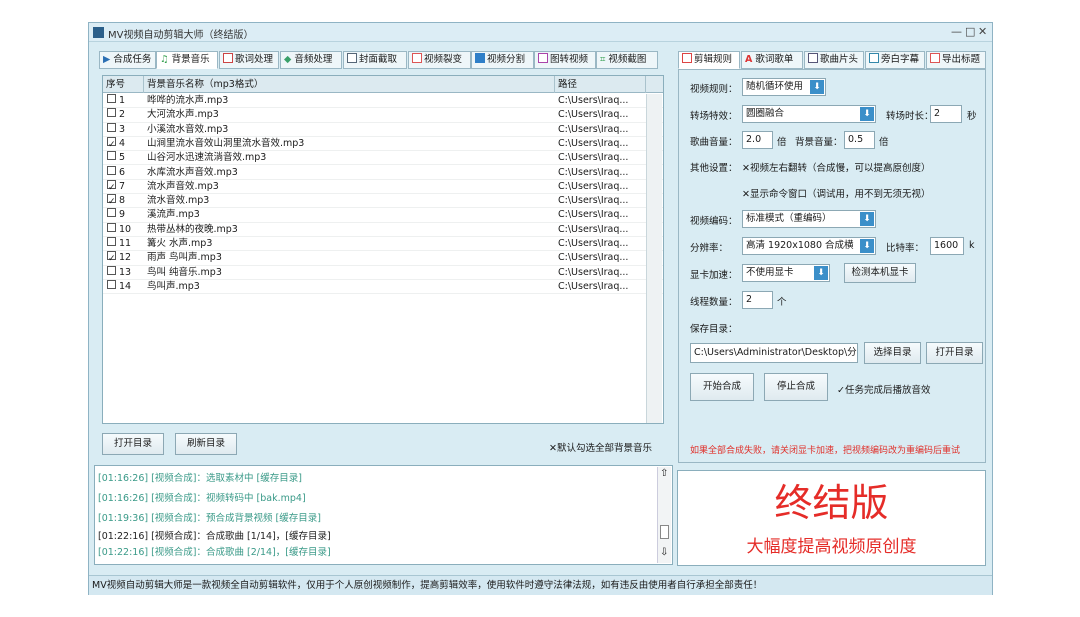 The width and height of the screenshot is (1080, 617). What do you see at coordinates (796, 387) in the screenshot?
I see `stop-compose-button: 停止合成` at bounding box center [796, 387].